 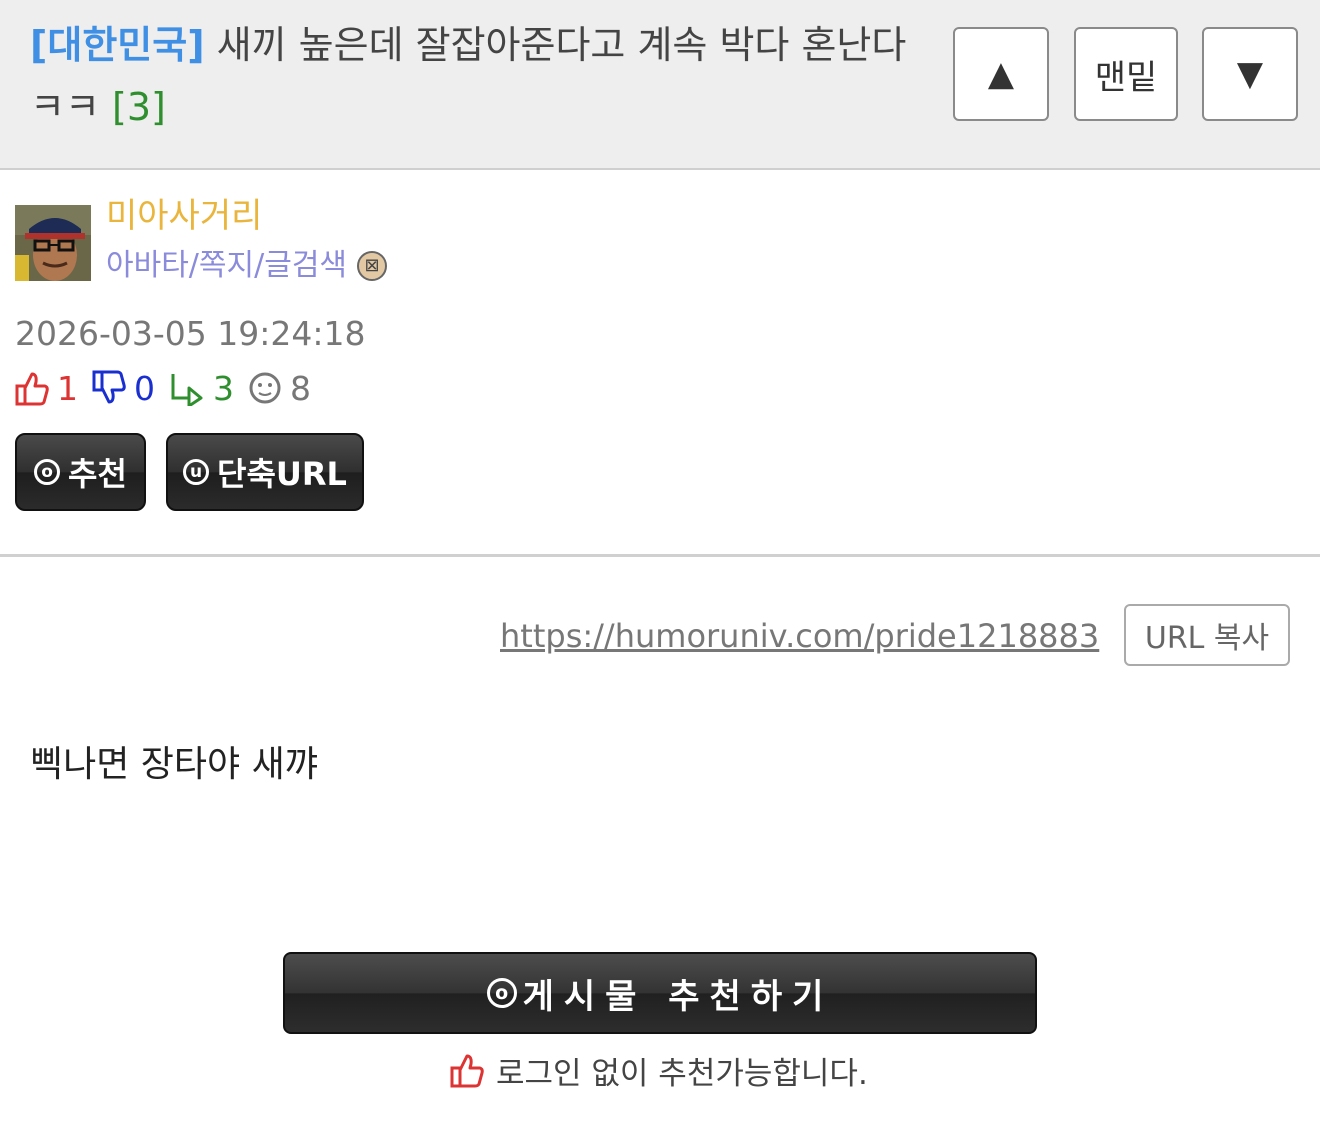 I want to click on recommend-note: 로그인 없이 추천가능합니다., so click(x=659, y=1070).